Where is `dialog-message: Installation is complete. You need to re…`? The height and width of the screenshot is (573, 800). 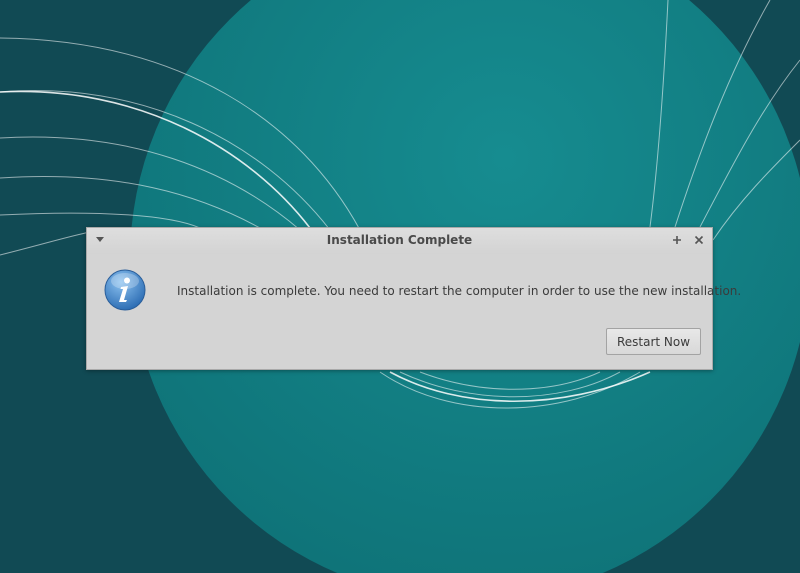
dialog-message: Installation is complete. You need to re… is located at coordinates (459, 291).